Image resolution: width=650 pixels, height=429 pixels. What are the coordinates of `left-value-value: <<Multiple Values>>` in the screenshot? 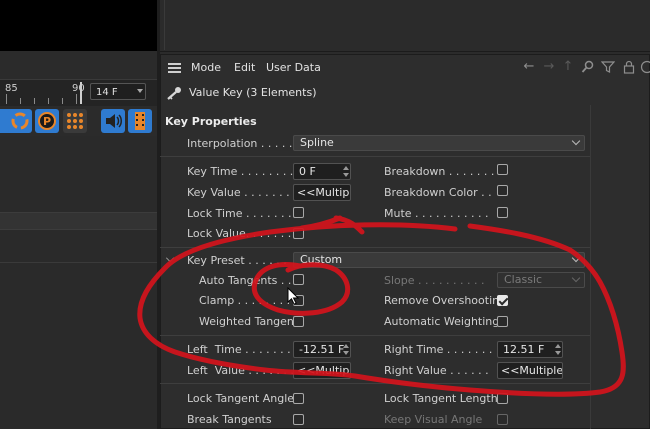 It's located at (323, 370).